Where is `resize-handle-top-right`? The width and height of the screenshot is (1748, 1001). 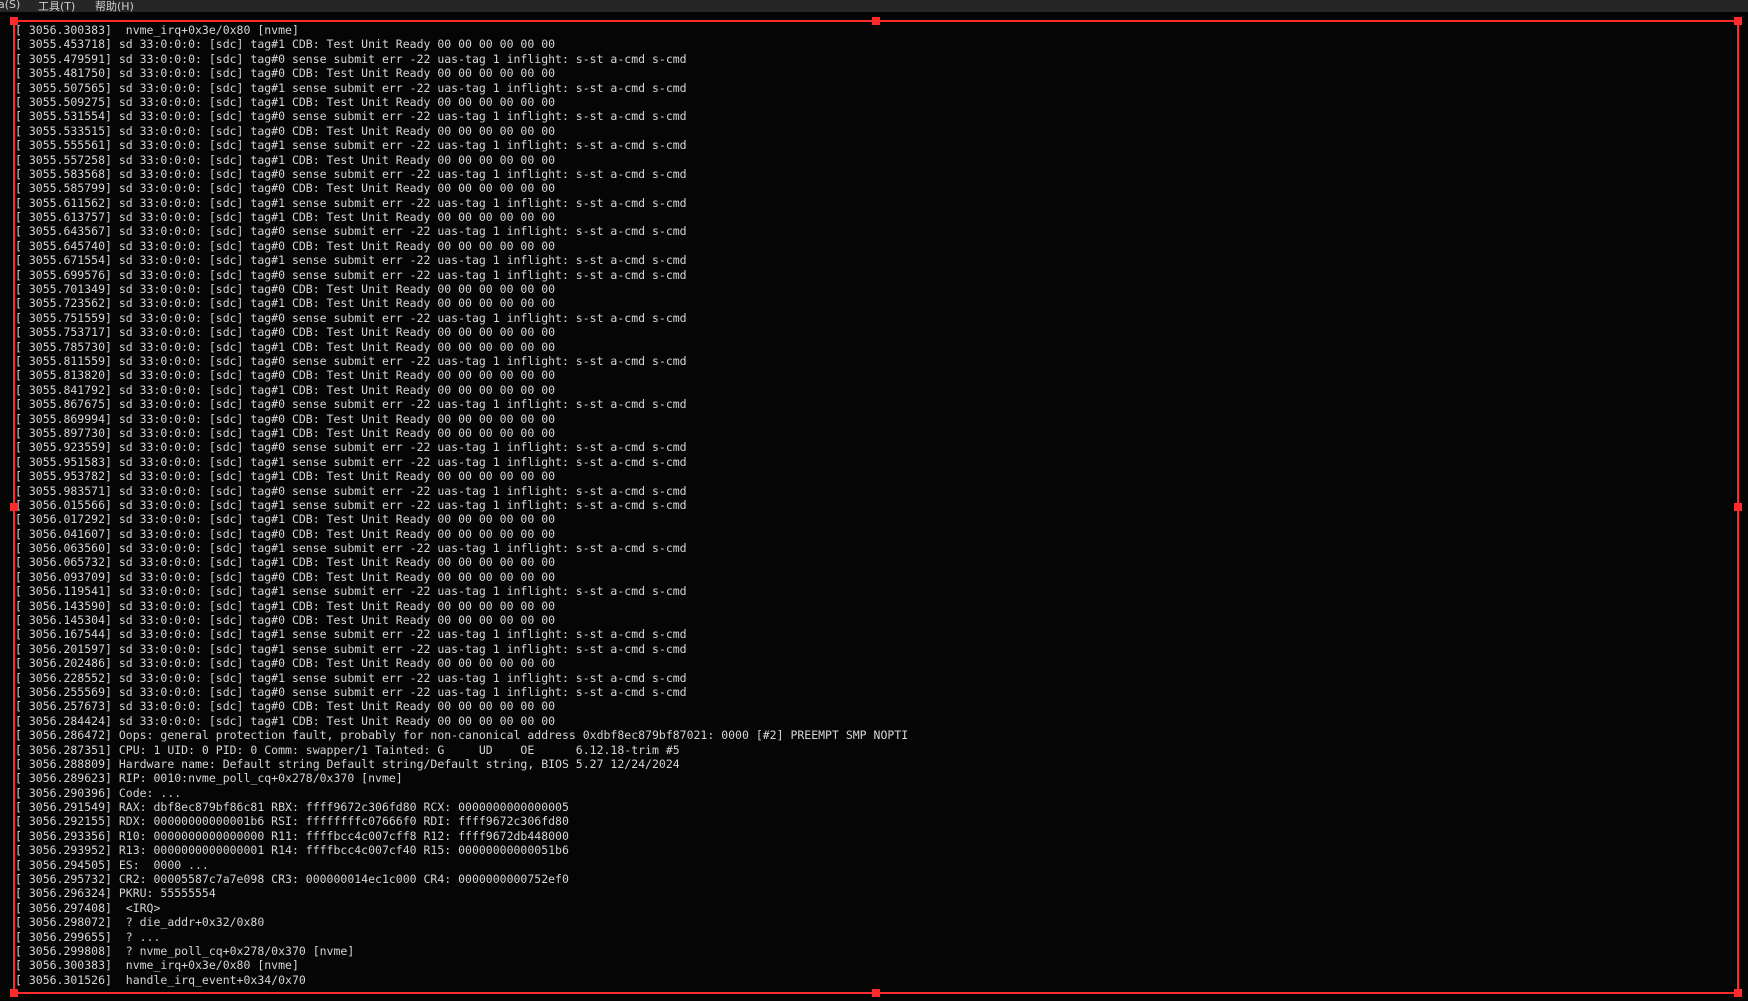 resize-handle-top-right is located at coordinates (1738, 21).